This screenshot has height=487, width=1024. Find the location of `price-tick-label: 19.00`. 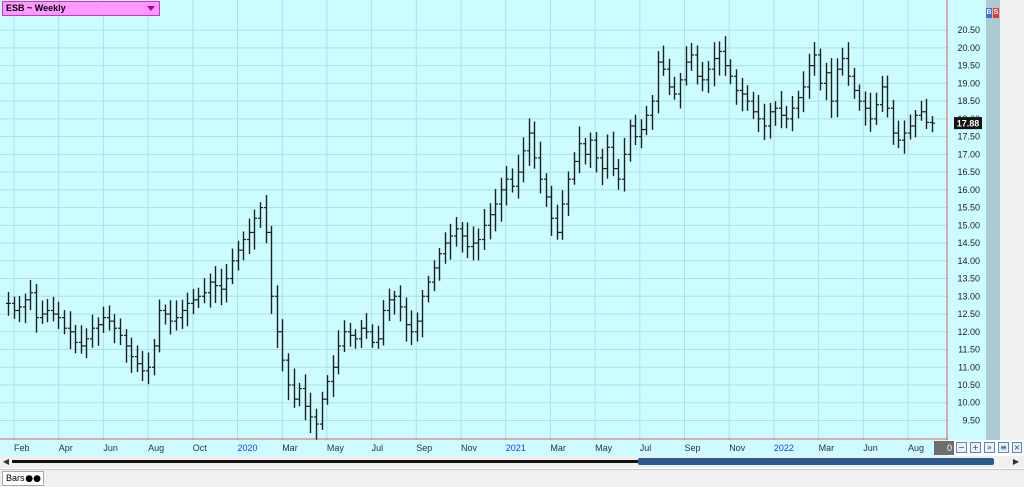

price-tick-label: 19.00 is located at coordinates (968, 83).